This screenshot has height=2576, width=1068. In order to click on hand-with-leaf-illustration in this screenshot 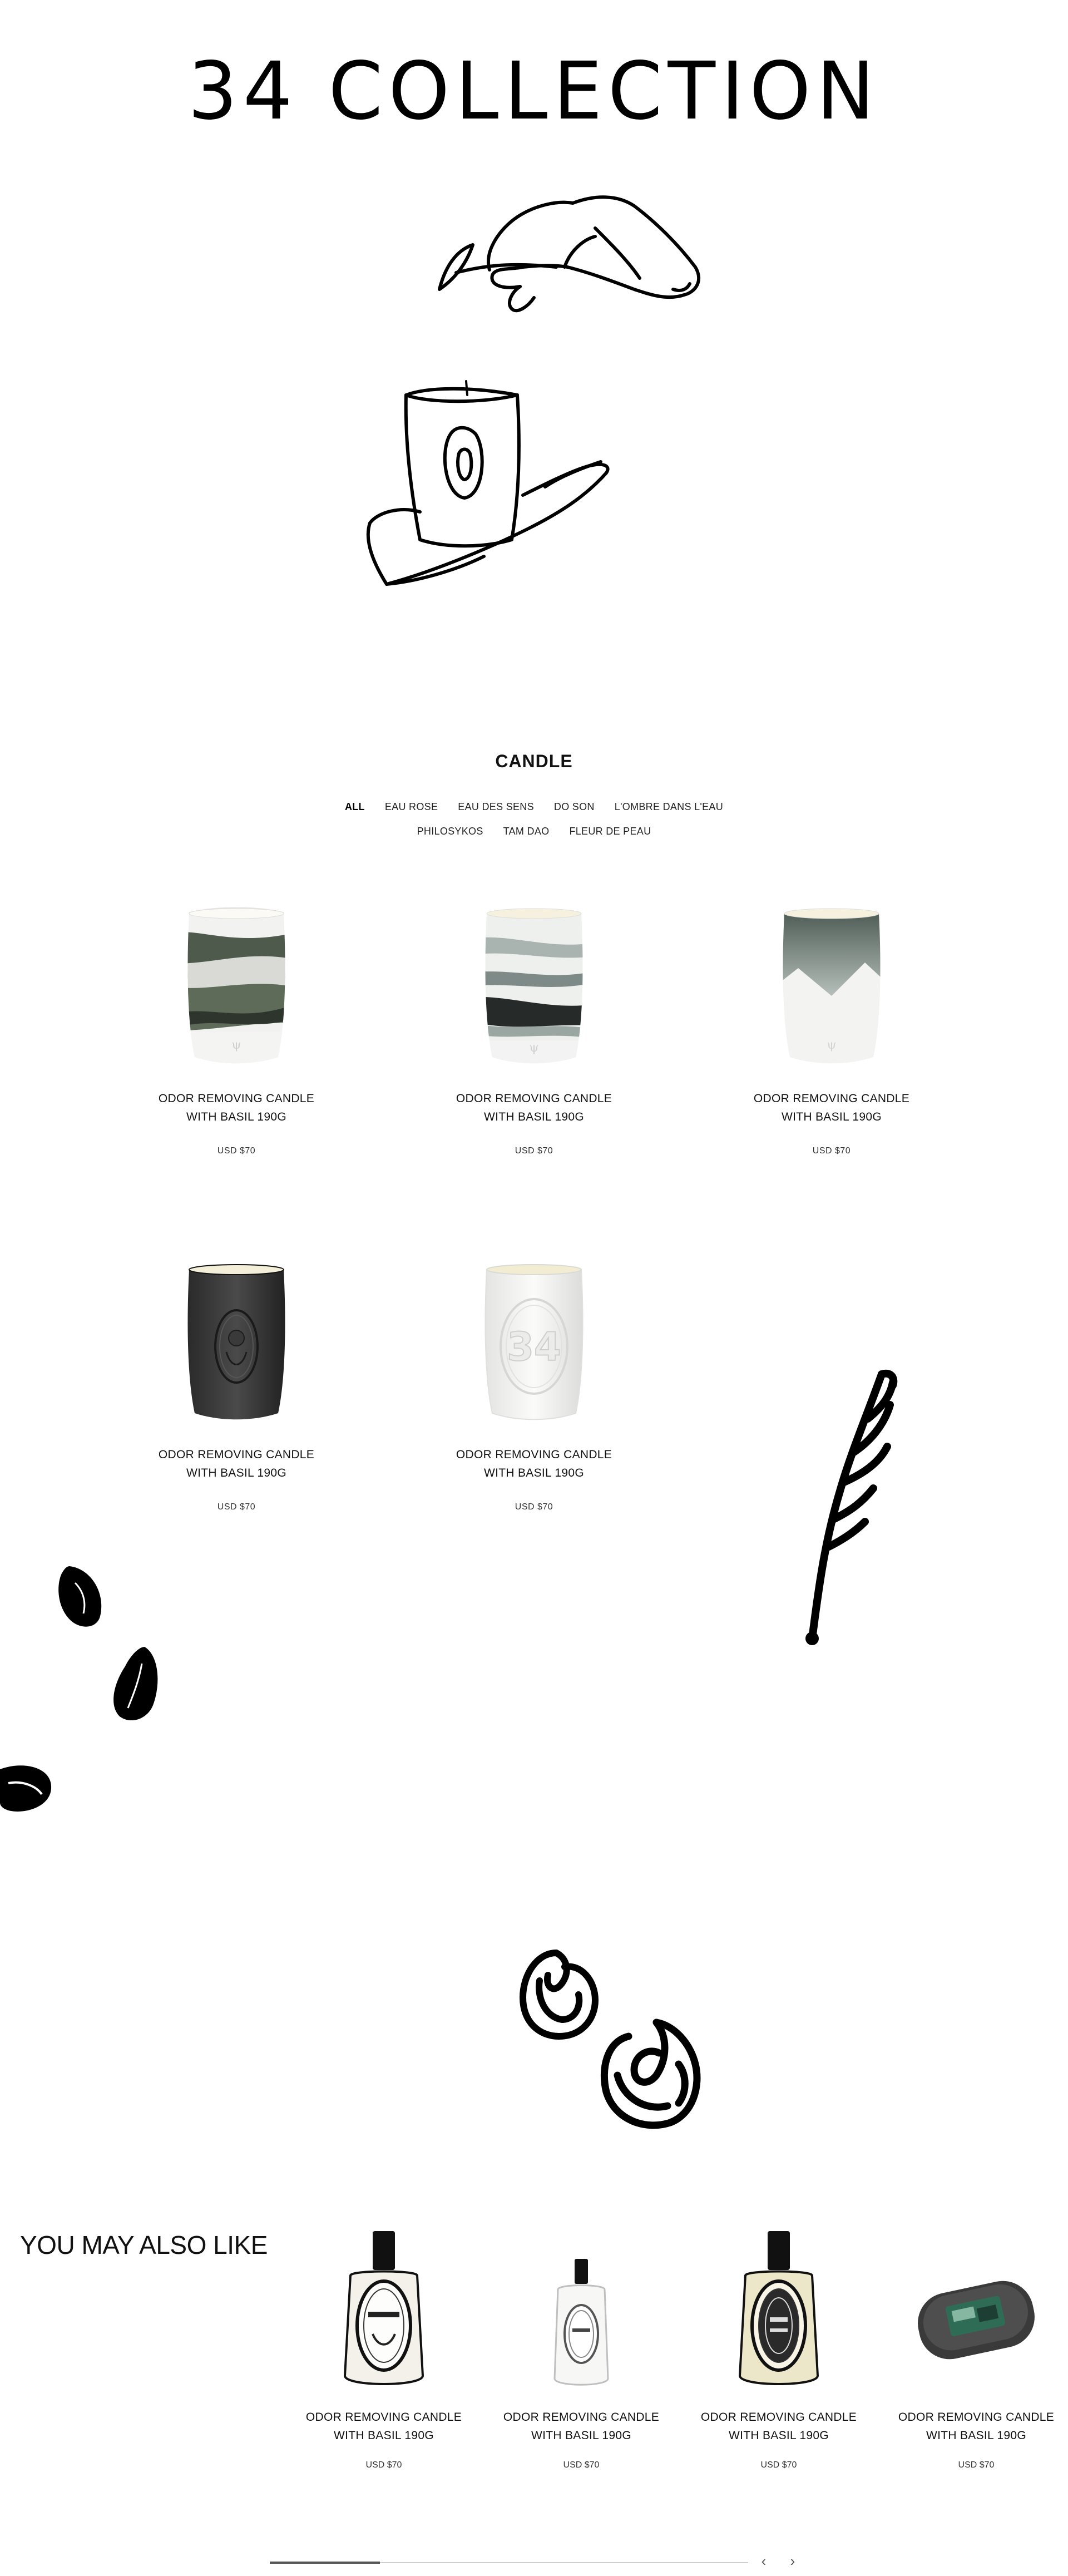, I will do `click(569, 254)`.